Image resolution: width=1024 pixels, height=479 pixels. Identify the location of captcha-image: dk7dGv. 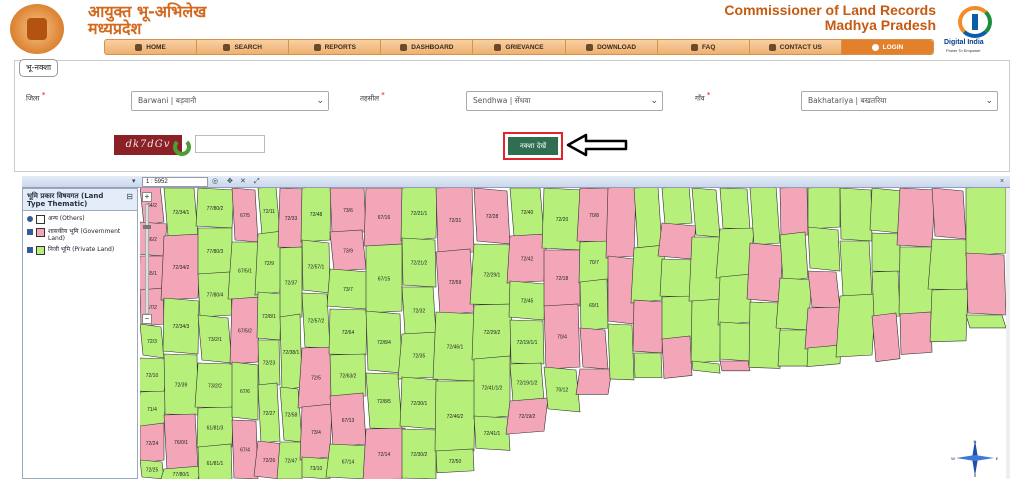
(148, 145).